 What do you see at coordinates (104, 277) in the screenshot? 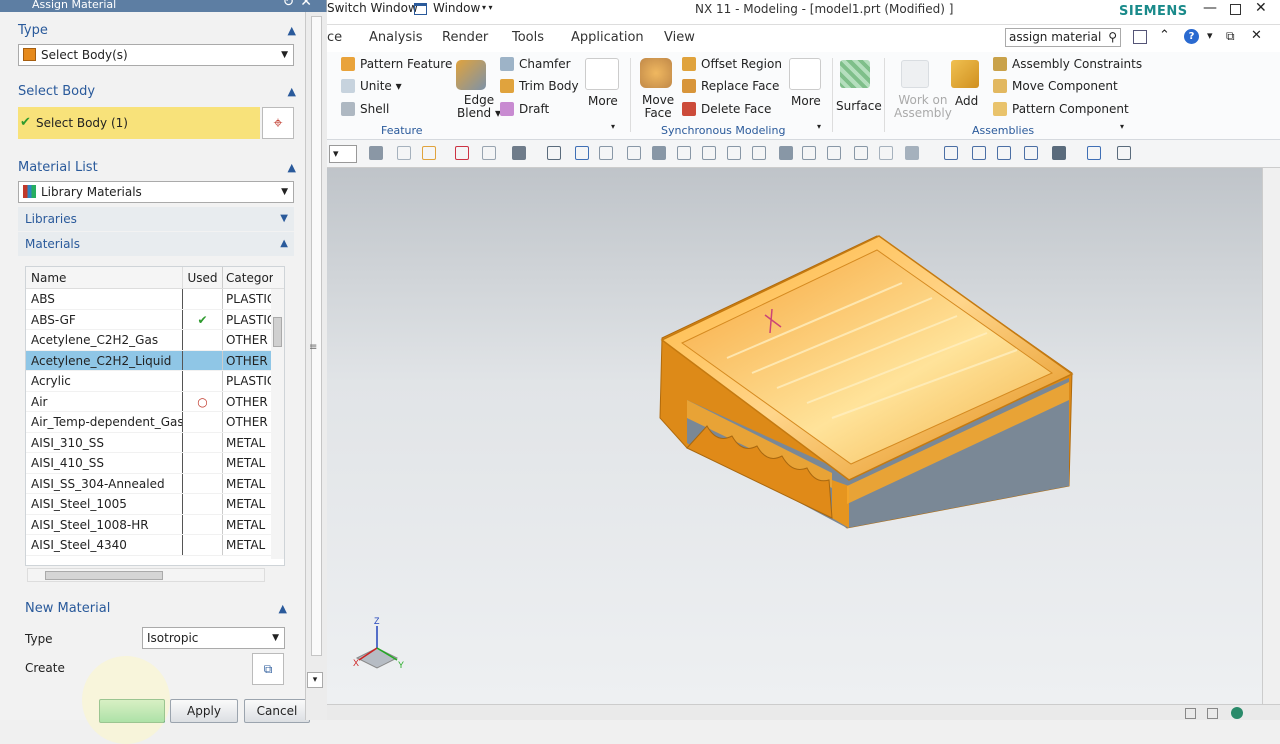
I see `column-header-name: Name` at bounding box center [104, 277].